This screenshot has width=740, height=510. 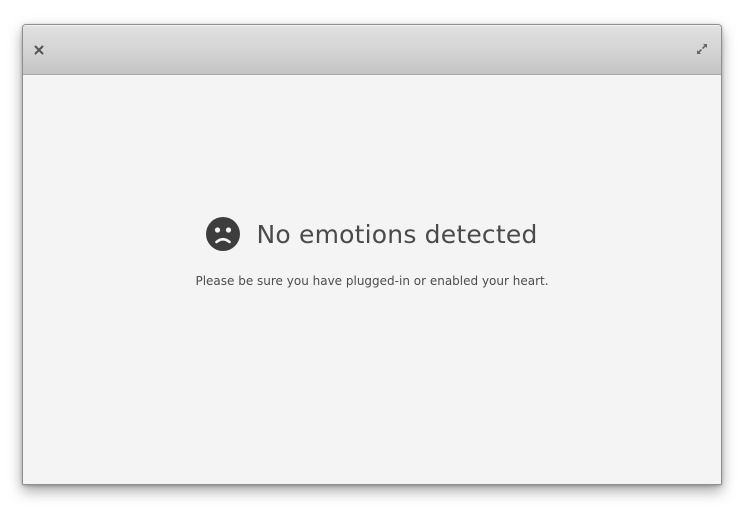 I want to click on empty-state-title: No emotions detected, so click(x=397, y=234).